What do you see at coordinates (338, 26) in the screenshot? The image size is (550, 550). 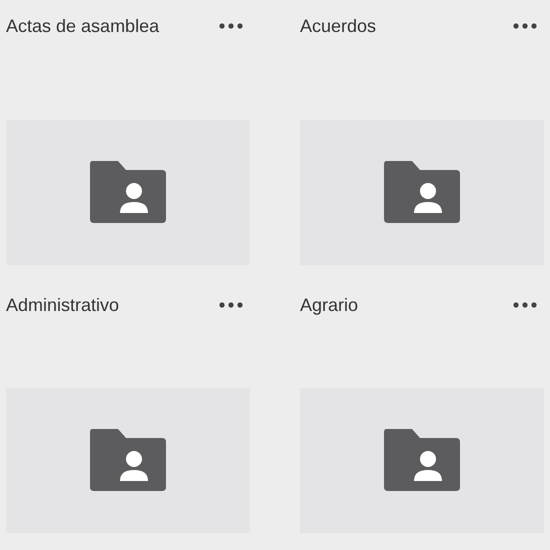 I see `folder-name: Acuerdos` at bounding box center [338, 26].